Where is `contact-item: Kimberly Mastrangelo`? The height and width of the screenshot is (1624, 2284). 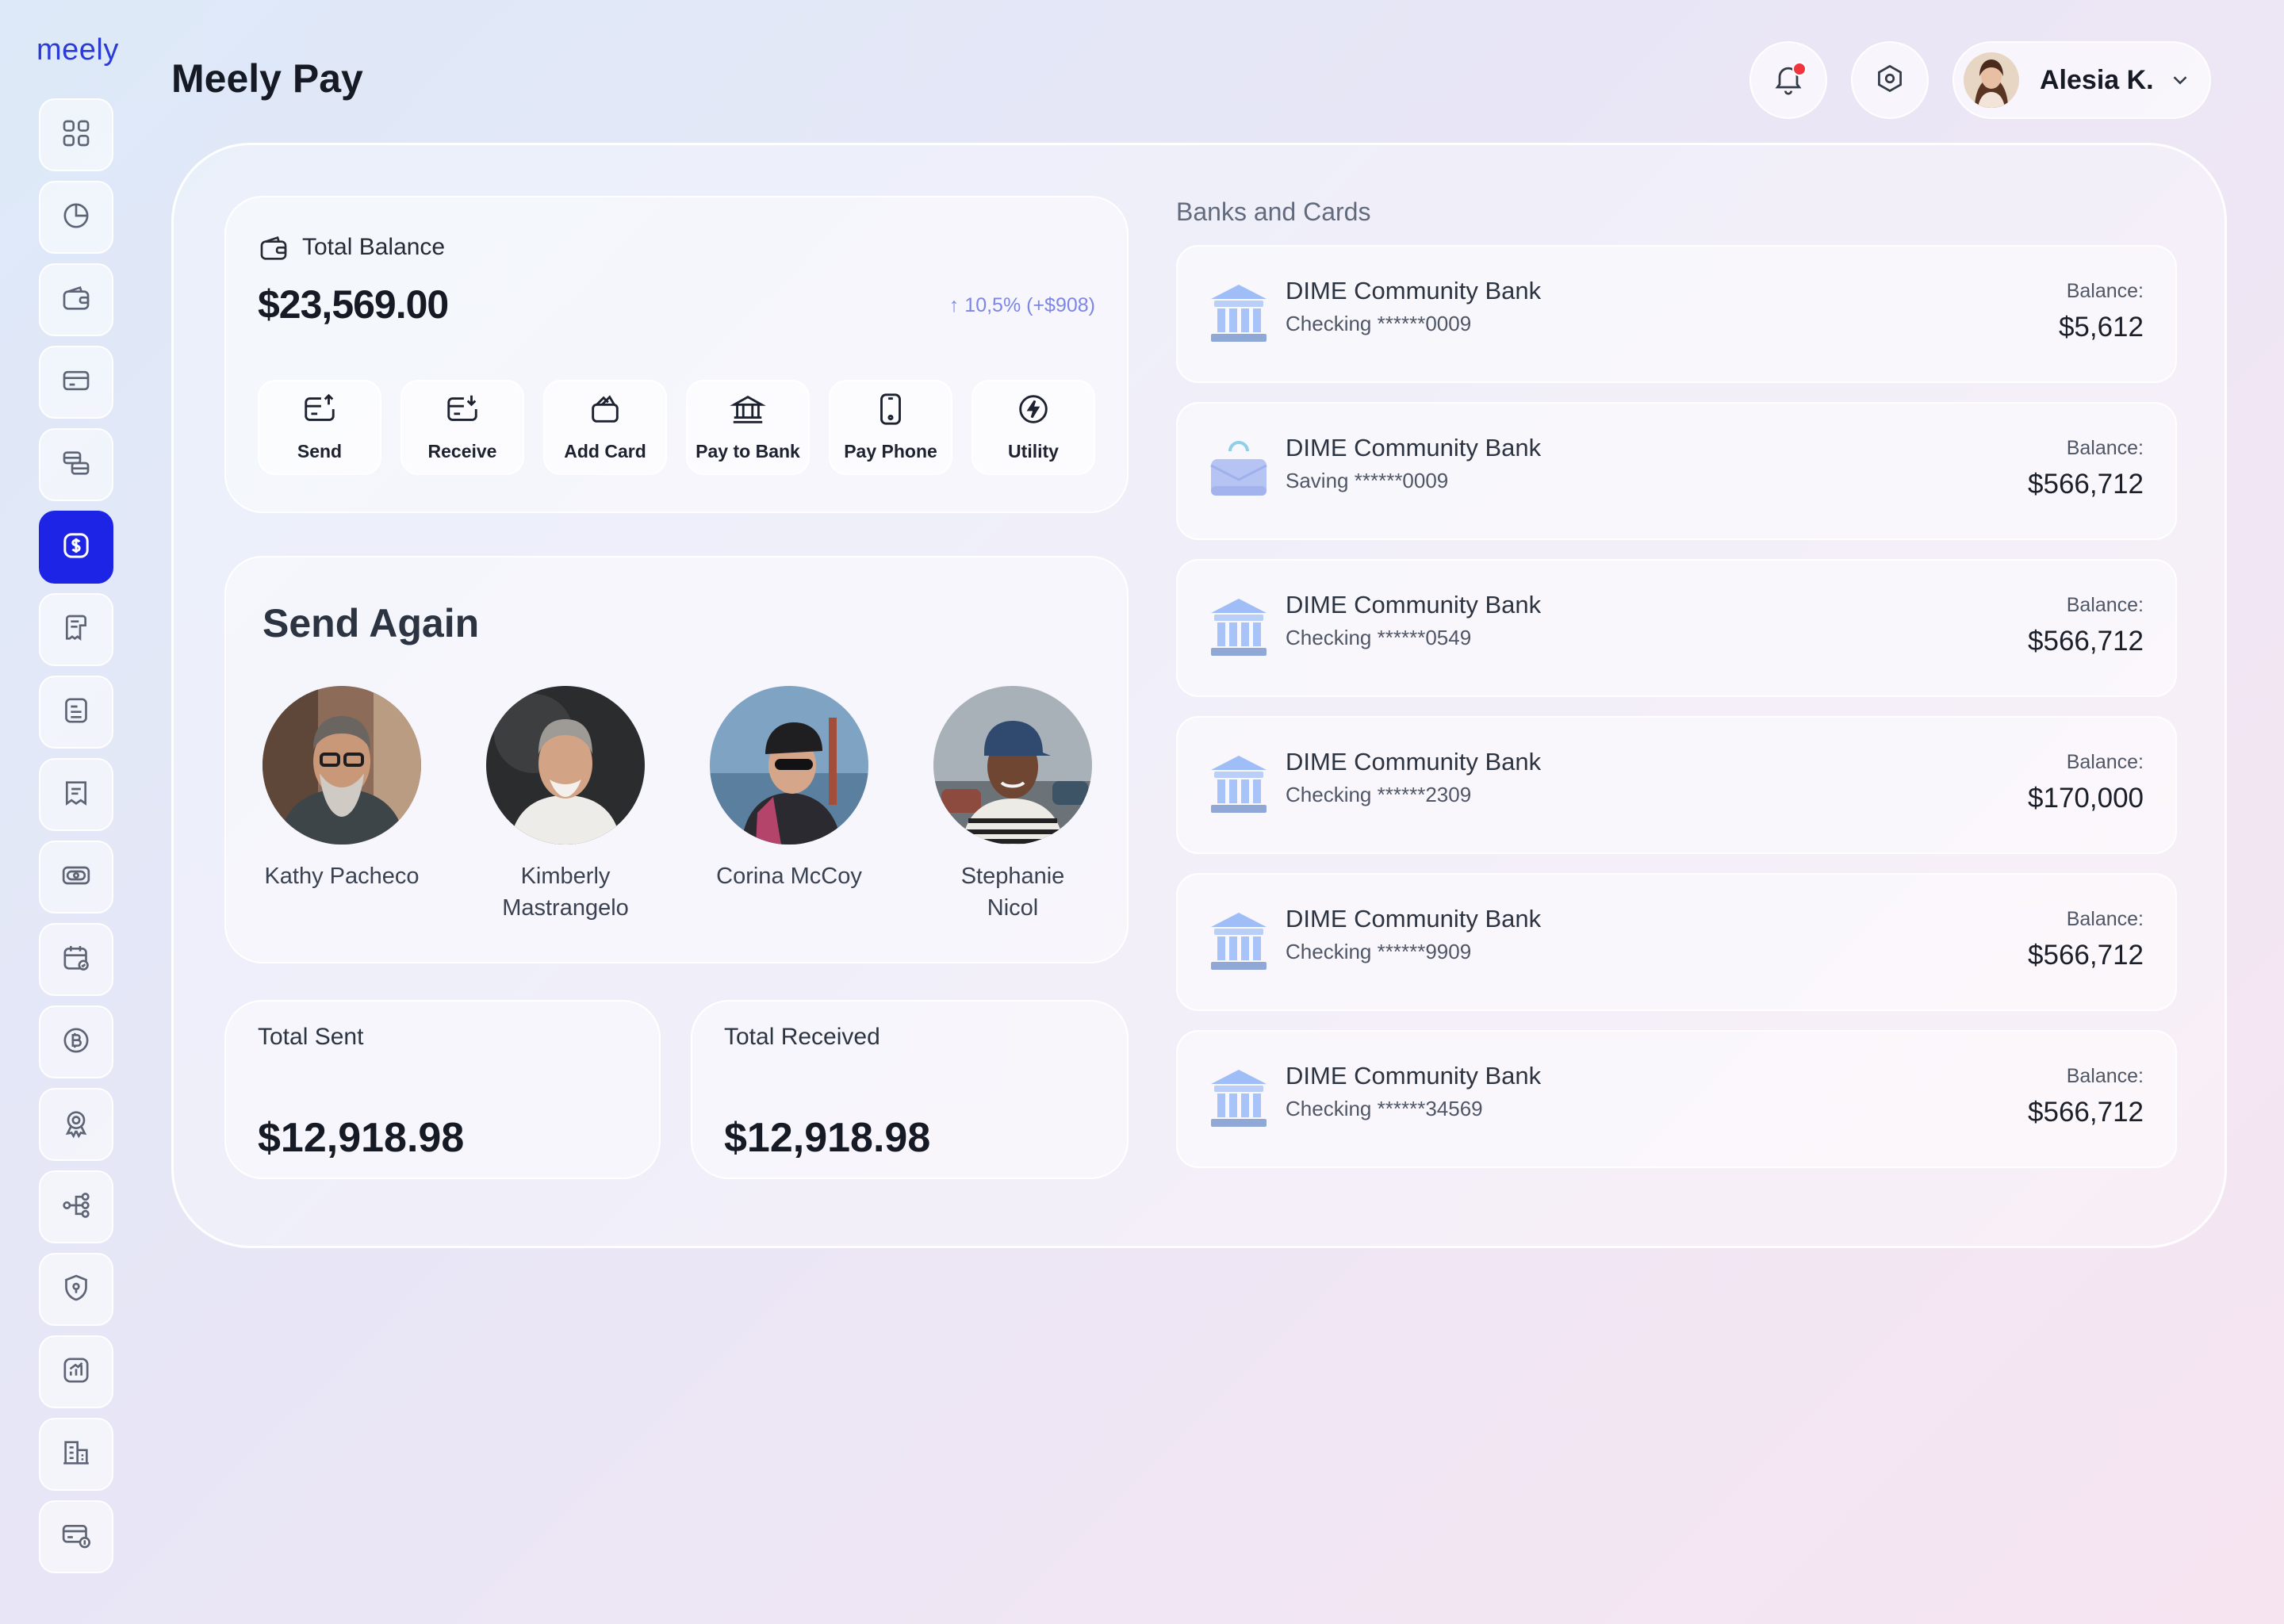
contact-item: Kimberly Mastrangelo is located at coordinates (598, 805).